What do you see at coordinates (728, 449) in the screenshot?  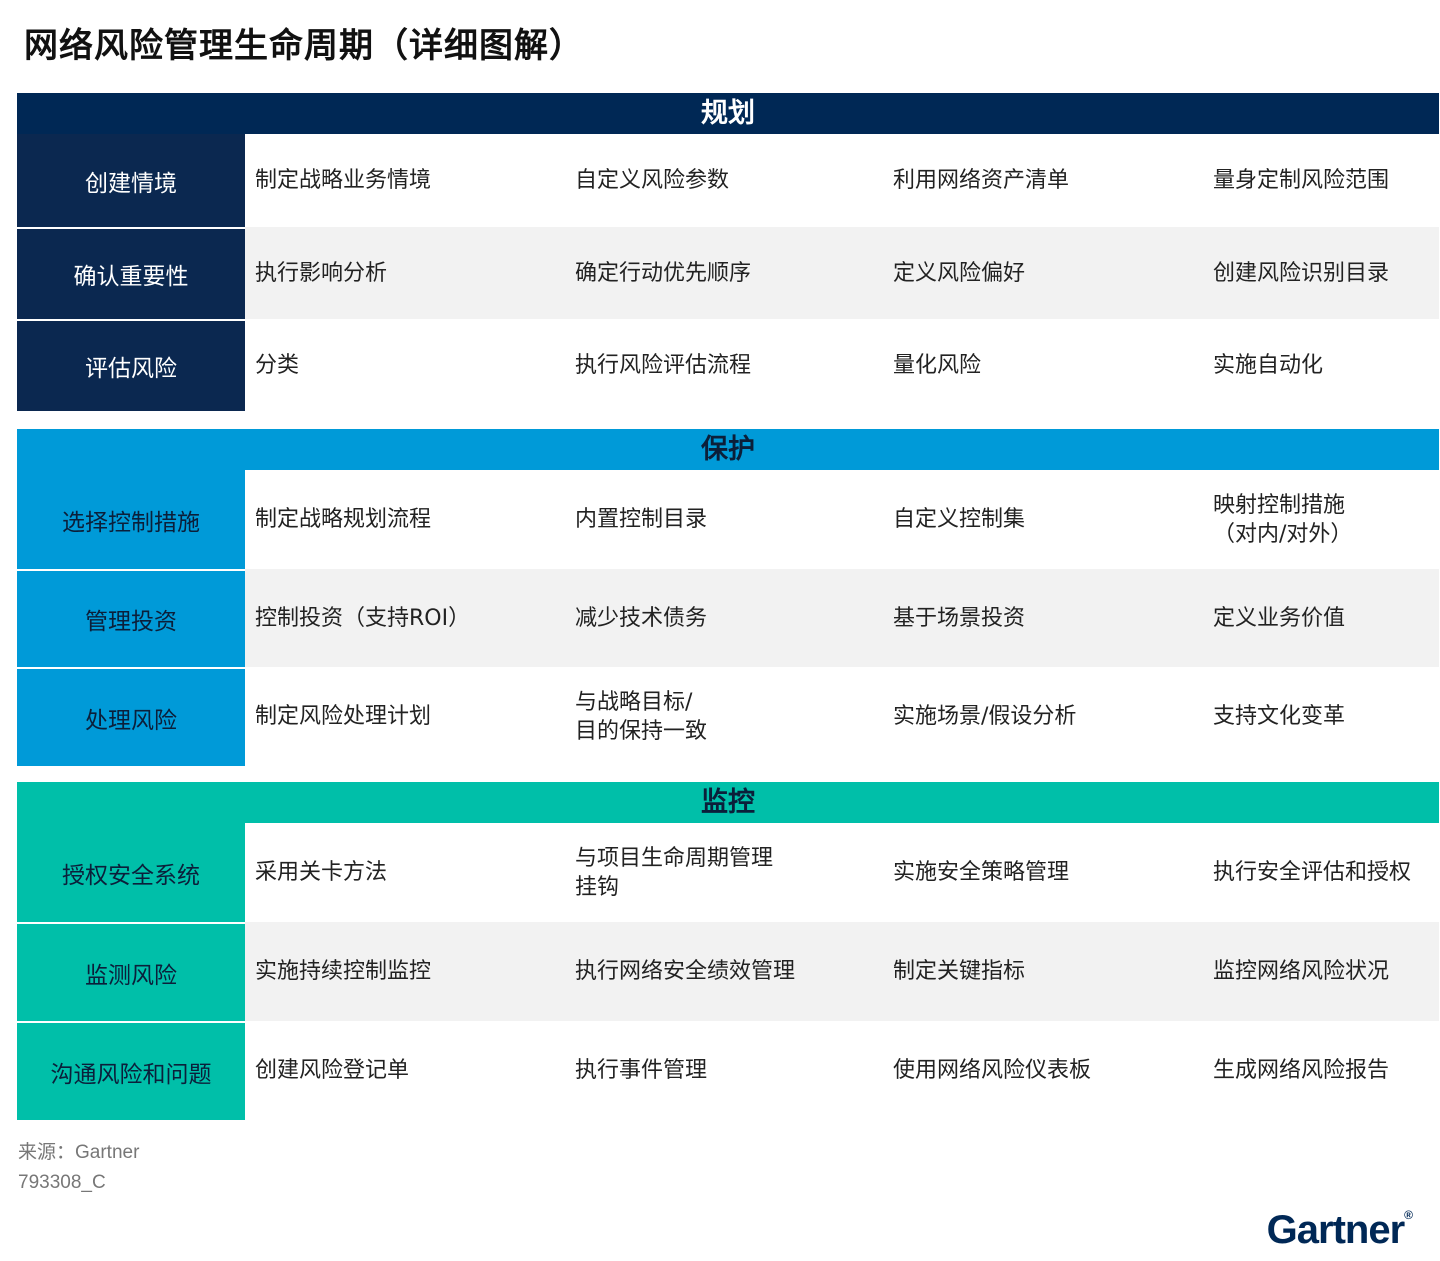 I see `section-header-protect: 保护` at bounding box center [728, 449].